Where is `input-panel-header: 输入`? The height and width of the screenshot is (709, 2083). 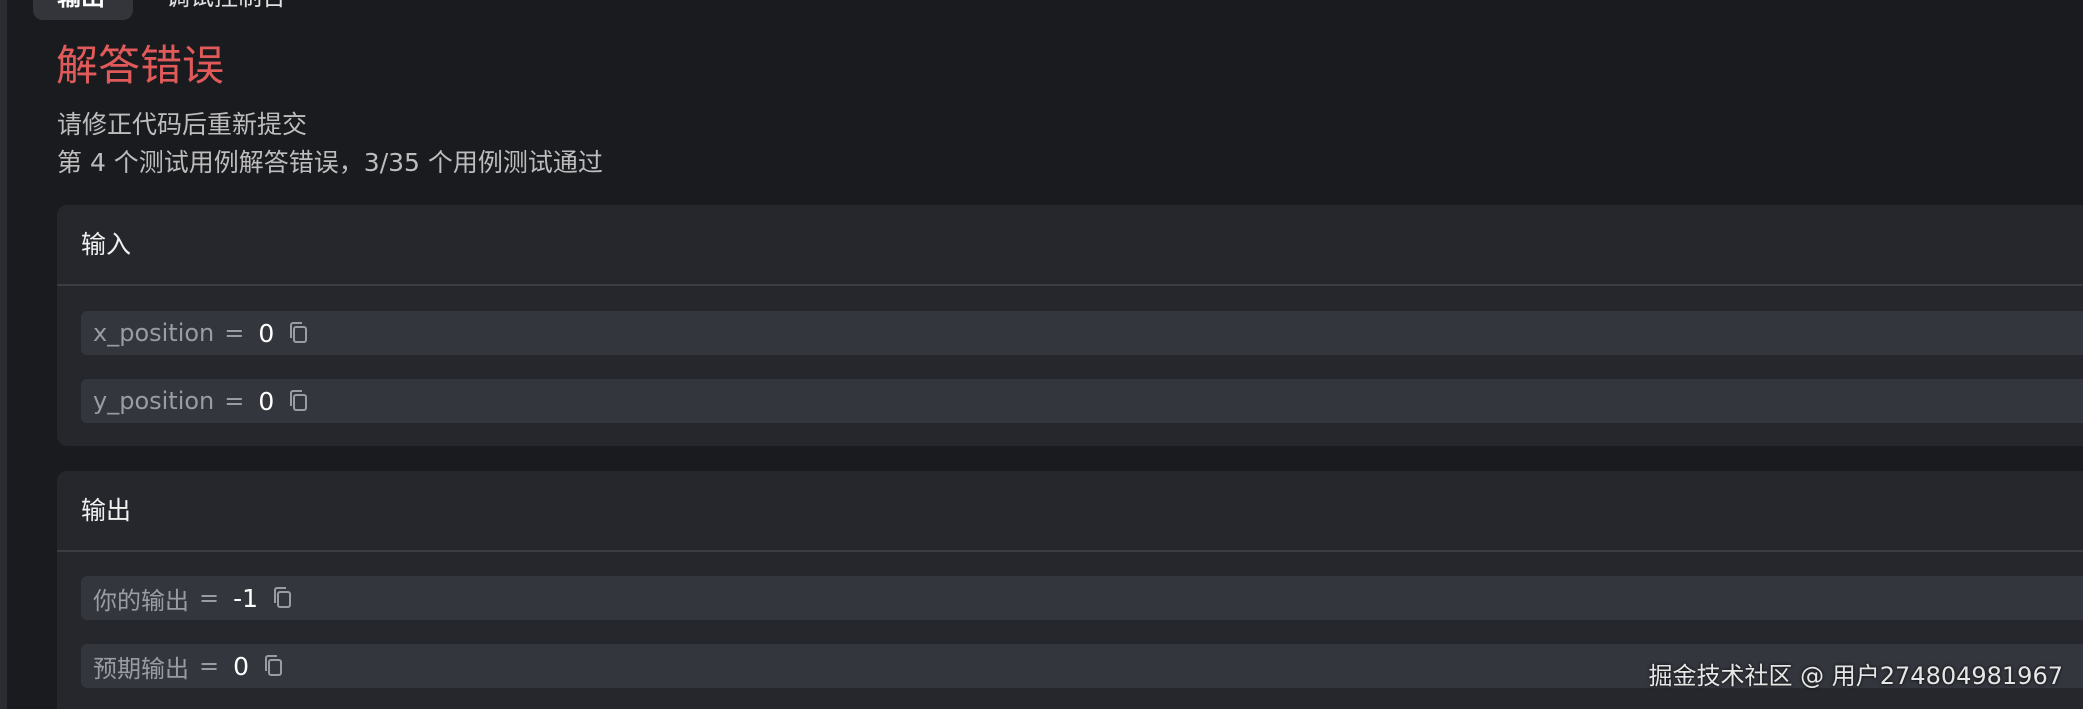 input-panel-header: 输入 is located at coordinates (1070, 245).